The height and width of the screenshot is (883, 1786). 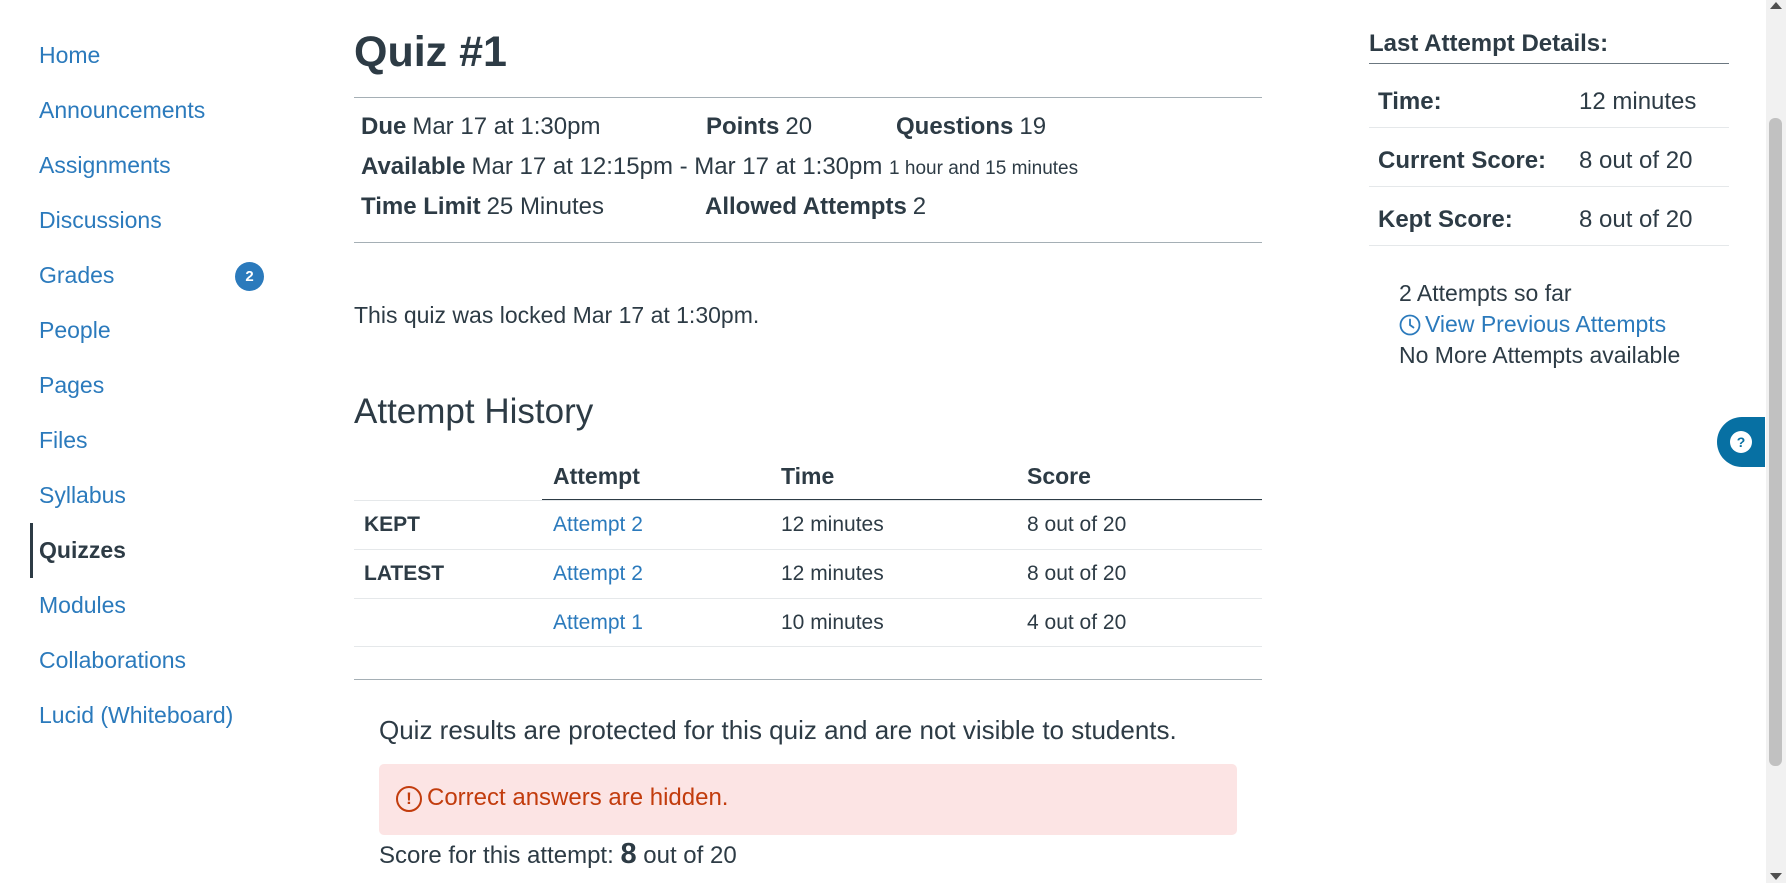 What do you see at coordinates (506, 126) in the screenshot?
I see `due-value: Mar 17 at 1:30pm` at bounding box center [506, 126].